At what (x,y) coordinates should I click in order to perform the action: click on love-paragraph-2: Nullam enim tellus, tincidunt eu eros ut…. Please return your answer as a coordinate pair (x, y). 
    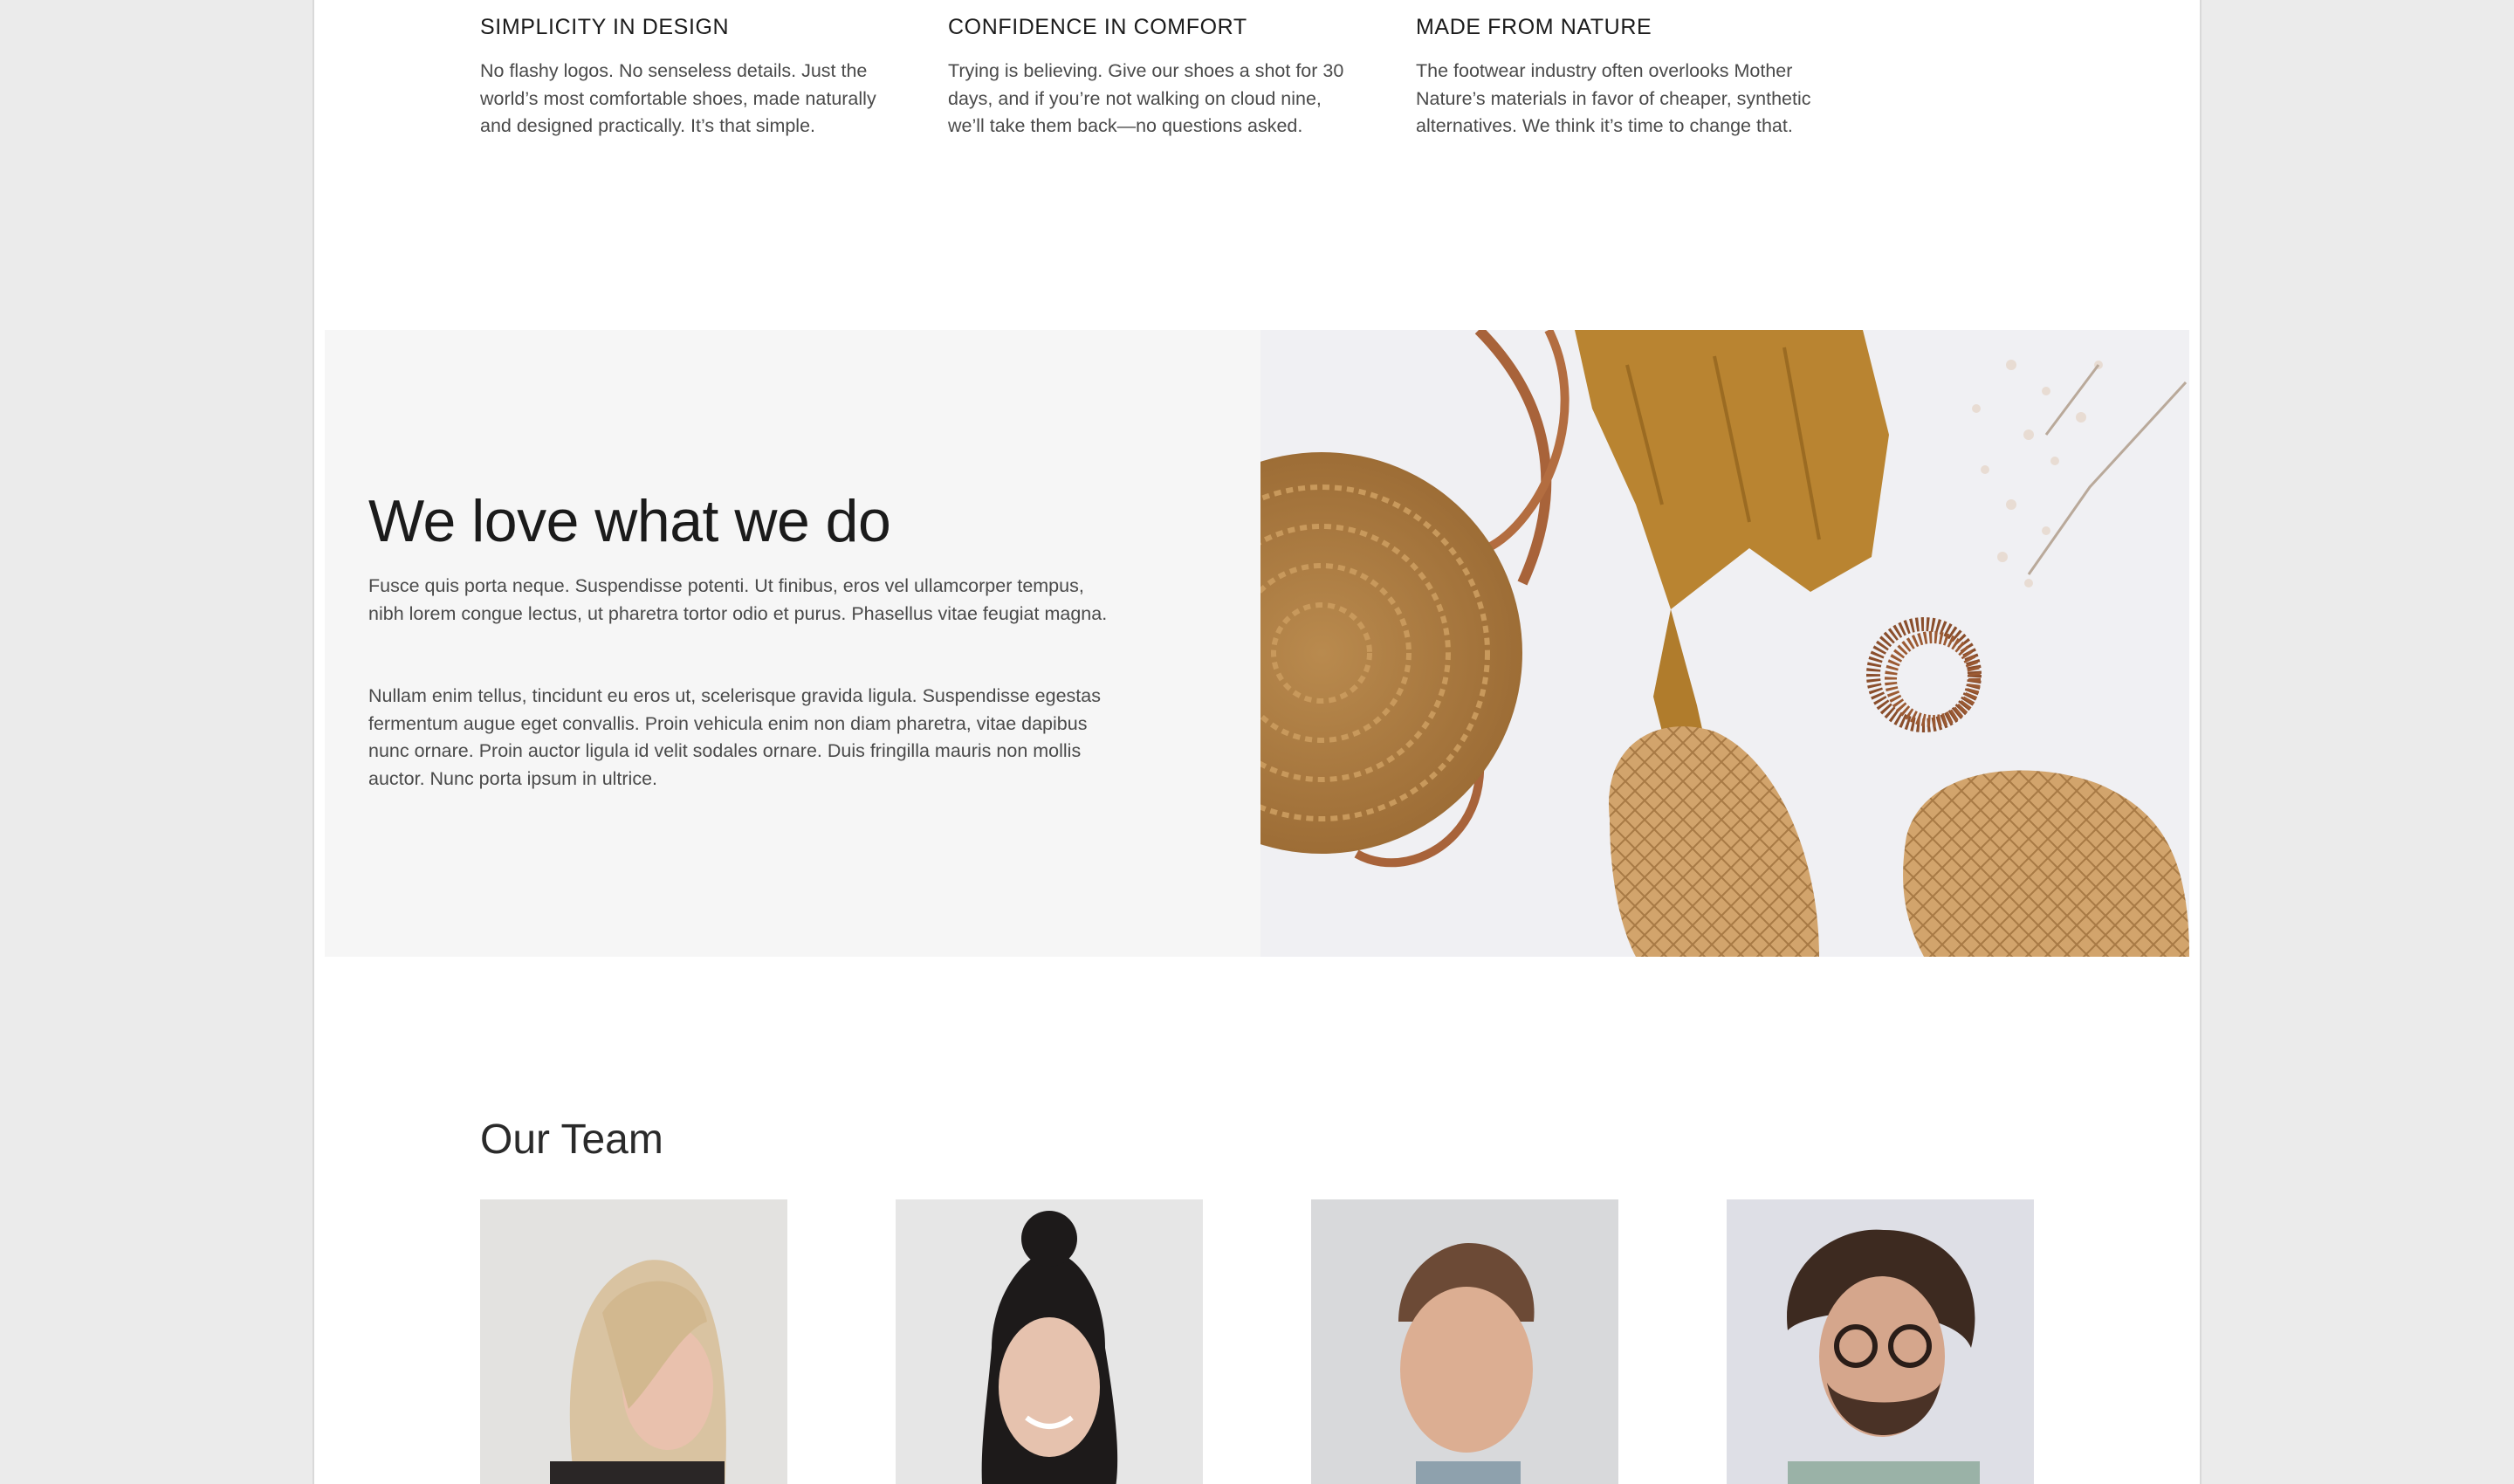
    Looking at the image, I should click on (734, 737).